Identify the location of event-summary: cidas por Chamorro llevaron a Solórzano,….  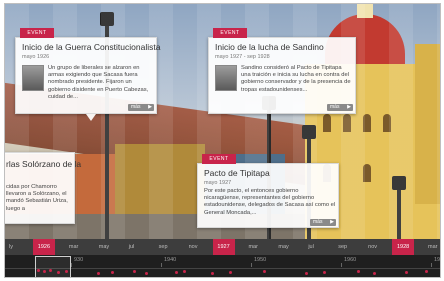
(37, 198).